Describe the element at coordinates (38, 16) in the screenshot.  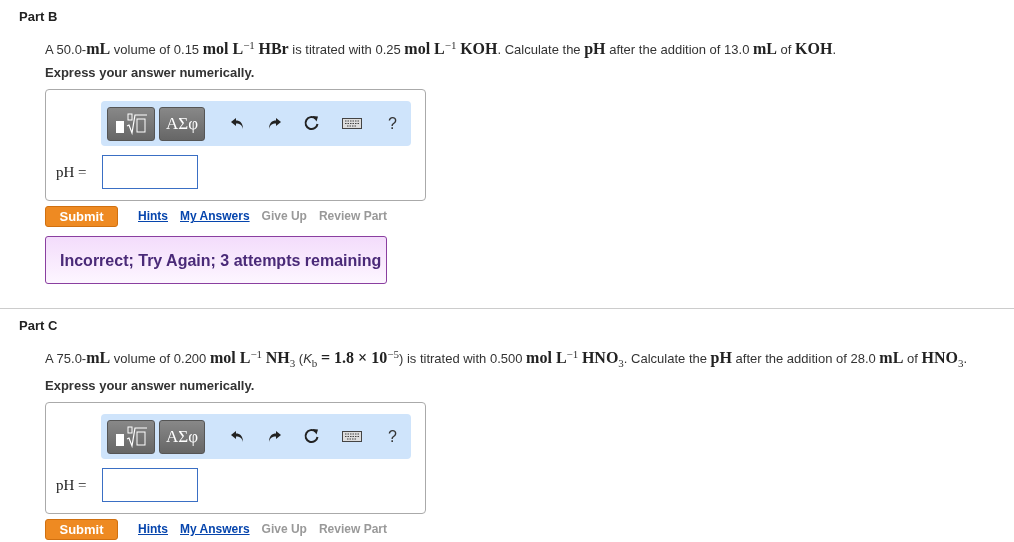
I see `part-title: Part B` at that location.